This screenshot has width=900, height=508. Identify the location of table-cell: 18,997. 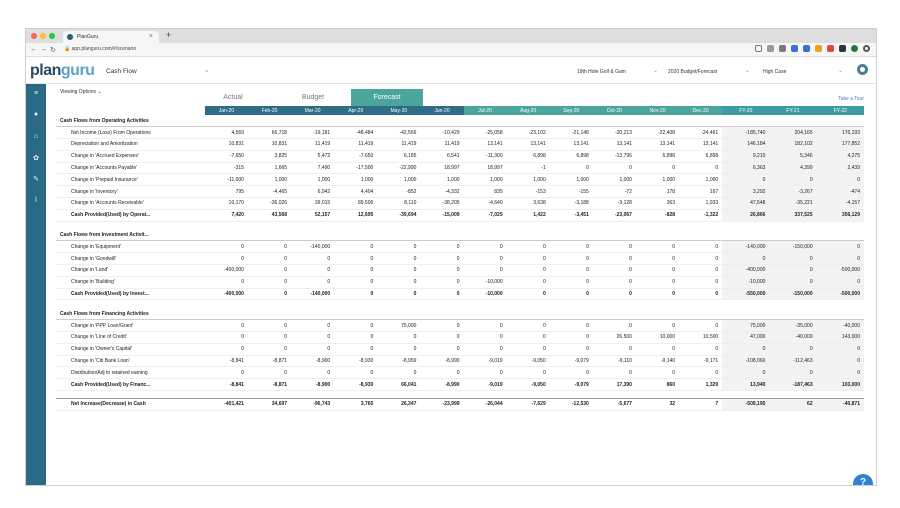
(442, 168).